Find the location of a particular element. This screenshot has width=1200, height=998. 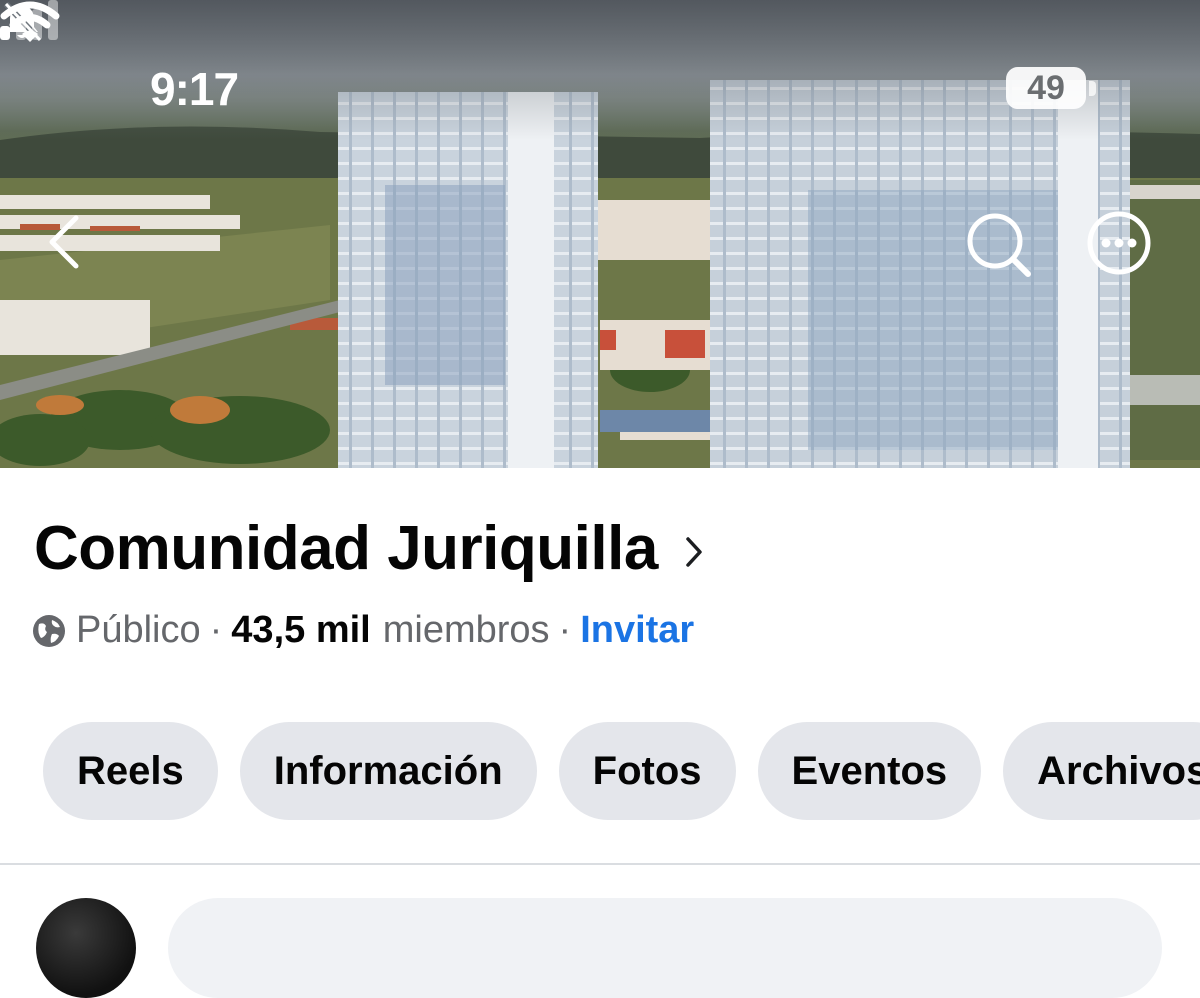

globe-icon is located at coordinates (49, 631).